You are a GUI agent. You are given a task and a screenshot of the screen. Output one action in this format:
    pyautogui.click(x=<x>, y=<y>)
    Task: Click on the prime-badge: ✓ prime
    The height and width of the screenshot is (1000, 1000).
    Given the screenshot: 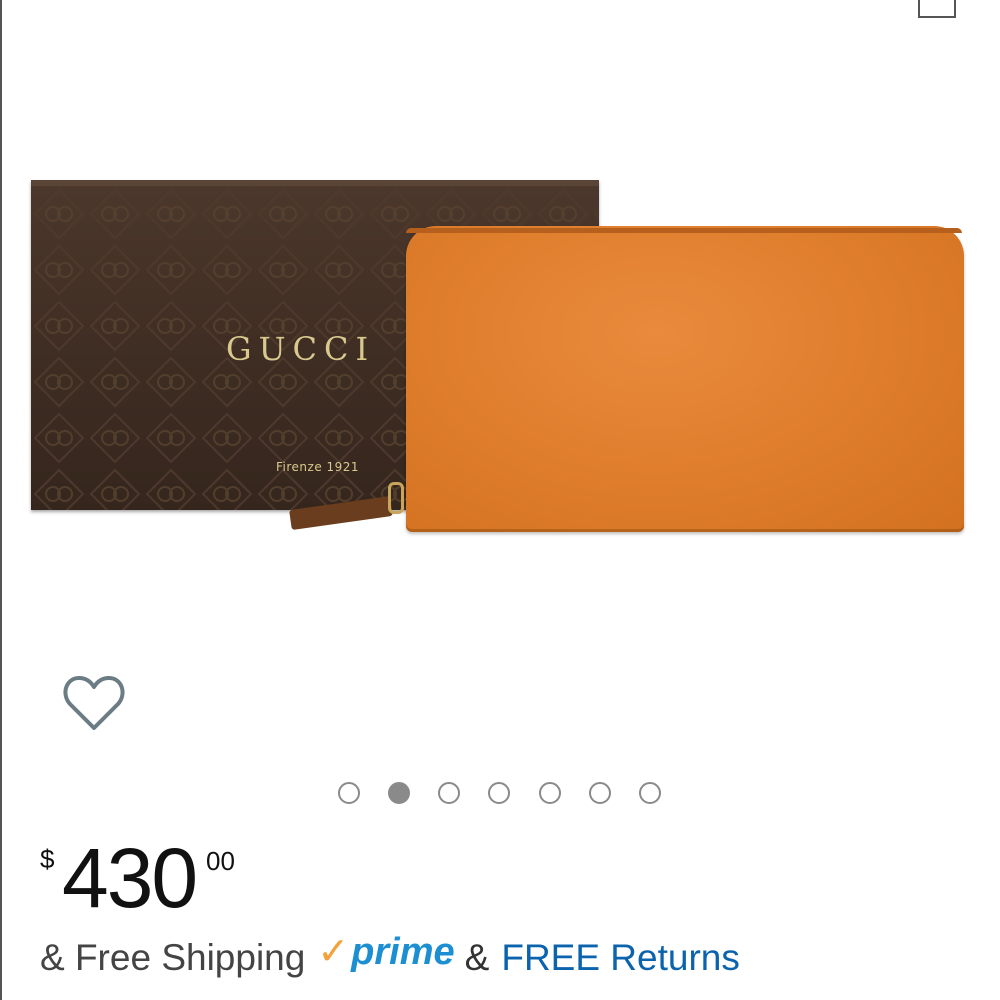 What is the action you would take?
    pyautogui.click(x=385, y=952)
    